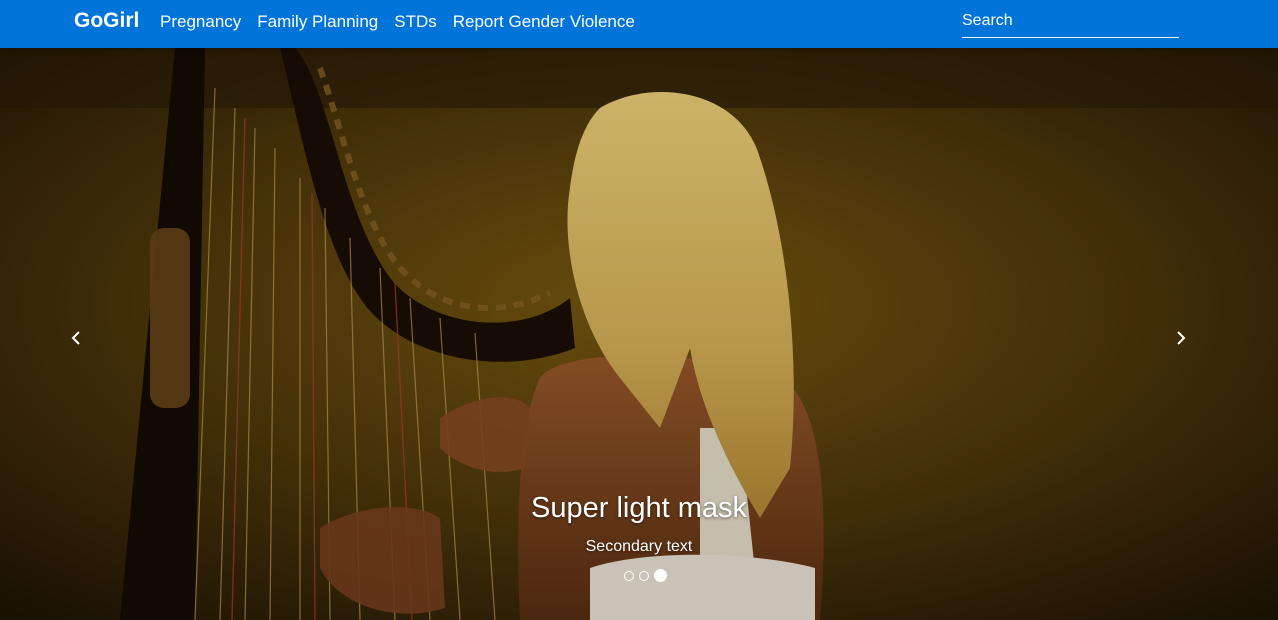  What do you see at coordinates (639, 546) in the screenshot?
I see `caption-text: Secondary text` at bounding box center [639, 546].